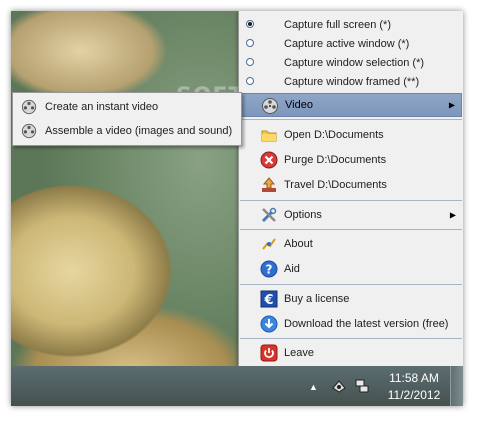  I want to click on submenu-item-create-instant-video: Create an instant video, so click(127, 107).